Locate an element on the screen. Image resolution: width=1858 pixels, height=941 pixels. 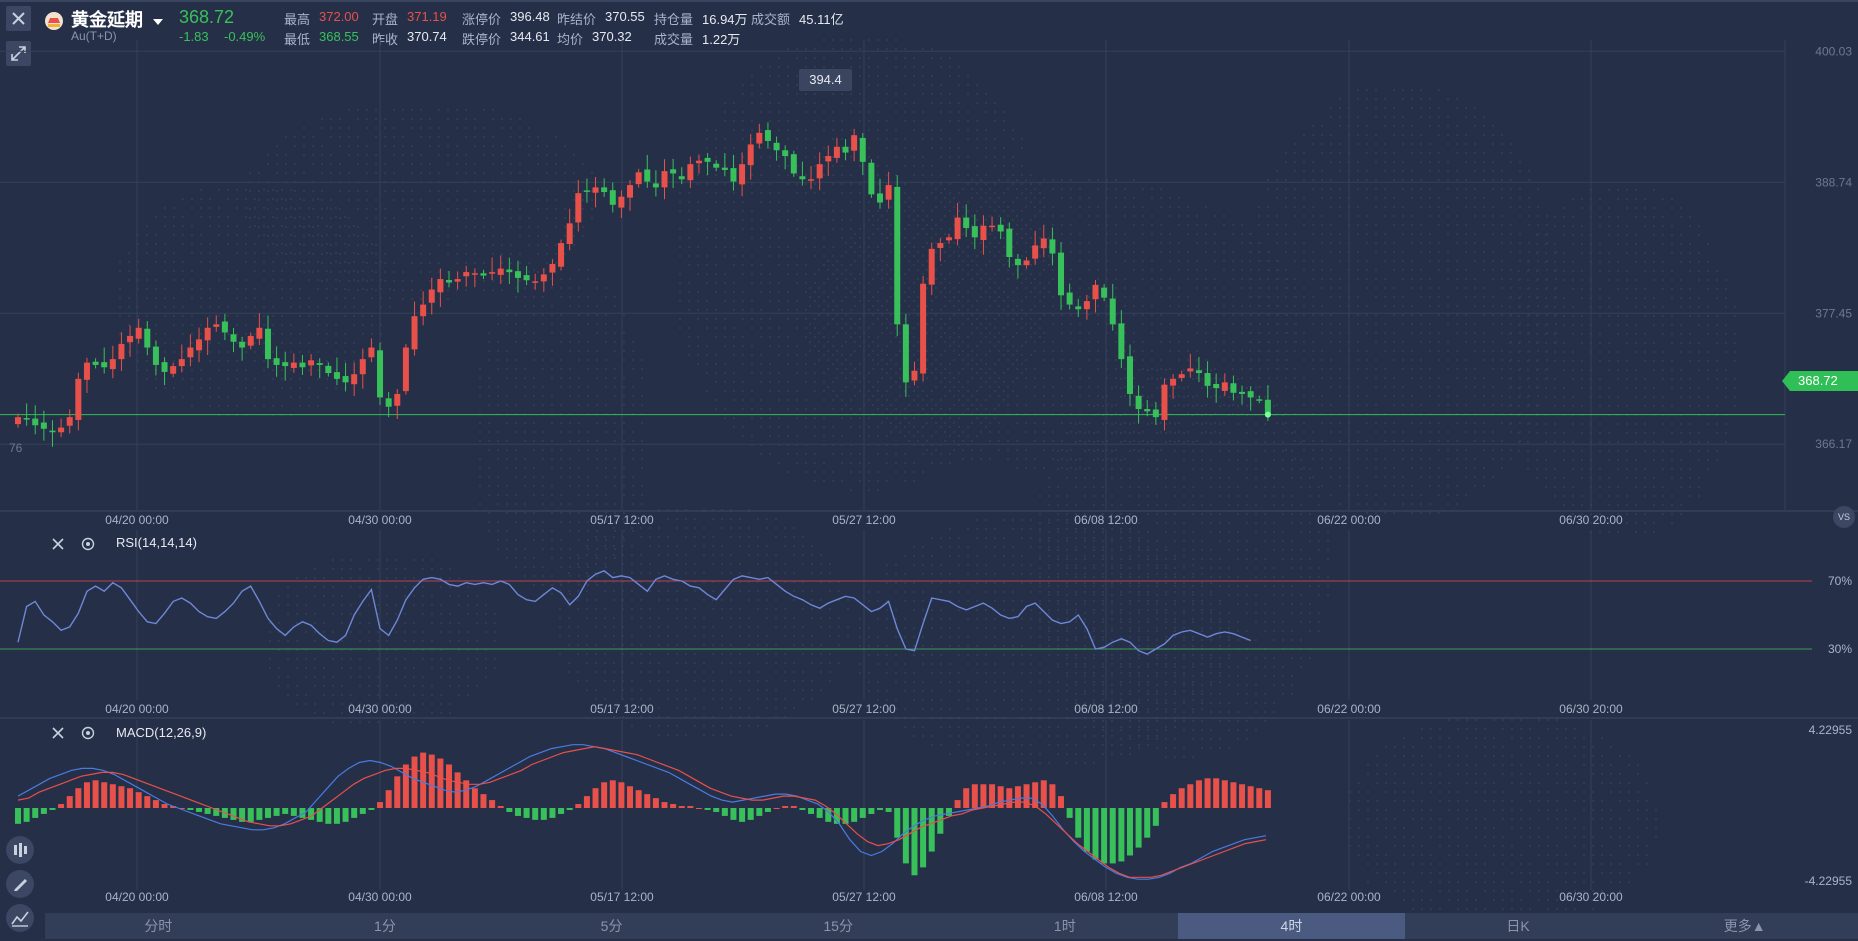
macd-settings-button is located at coordinates (88, 733).